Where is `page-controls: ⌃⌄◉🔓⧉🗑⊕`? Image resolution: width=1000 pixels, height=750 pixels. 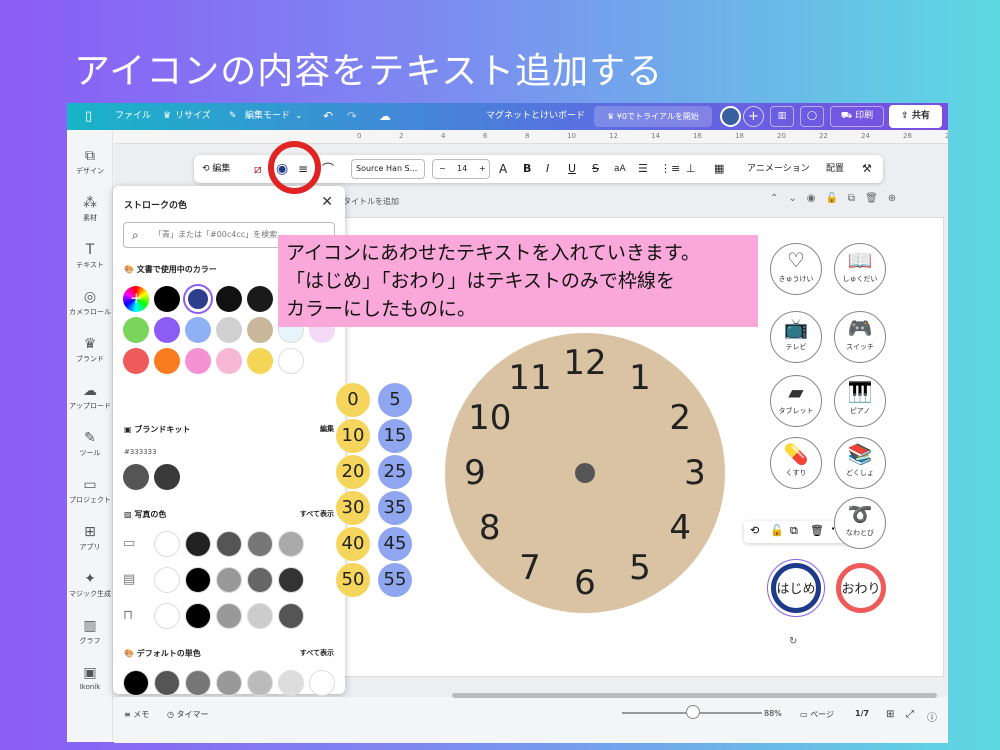 page-controls: ⌃⌄◉🔓⧉🗑⊕ is located at coordinates (838, 198).